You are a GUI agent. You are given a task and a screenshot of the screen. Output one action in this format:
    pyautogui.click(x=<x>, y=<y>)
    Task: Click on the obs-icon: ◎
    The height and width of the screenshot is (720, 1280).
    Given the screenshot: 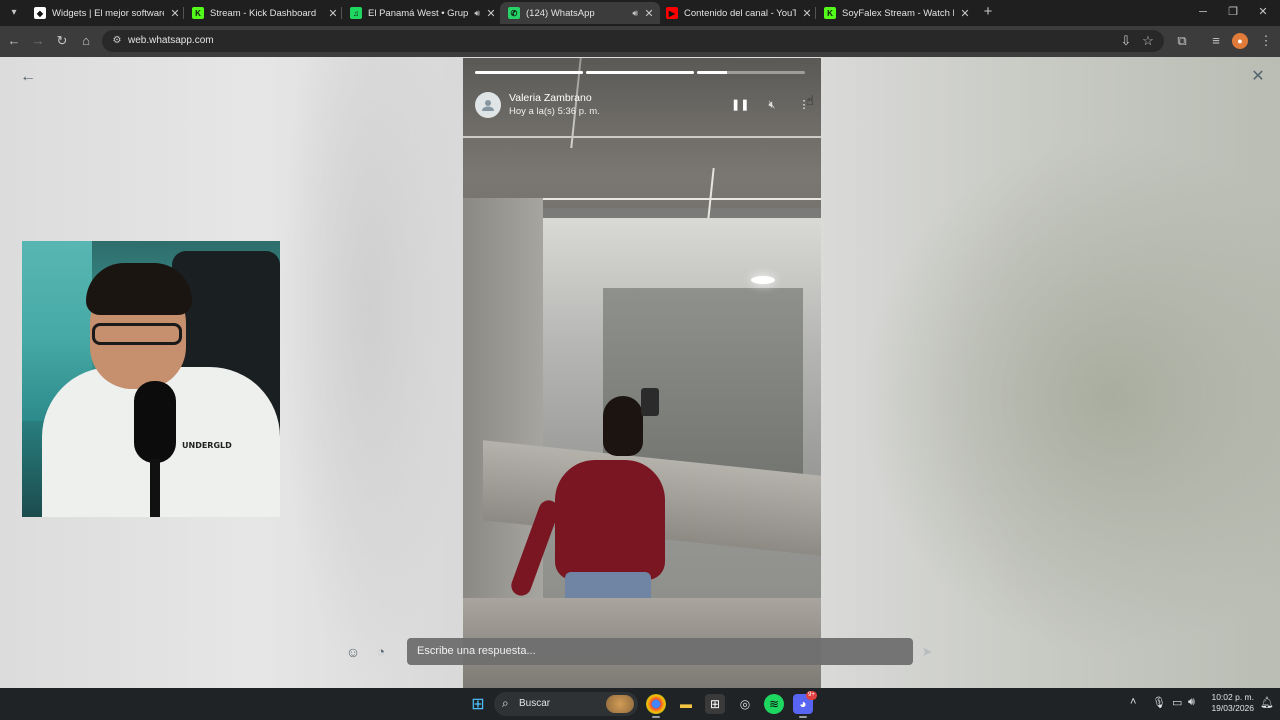 What is the action you would take?
    pyautogui.click(x=745, y=704)
    